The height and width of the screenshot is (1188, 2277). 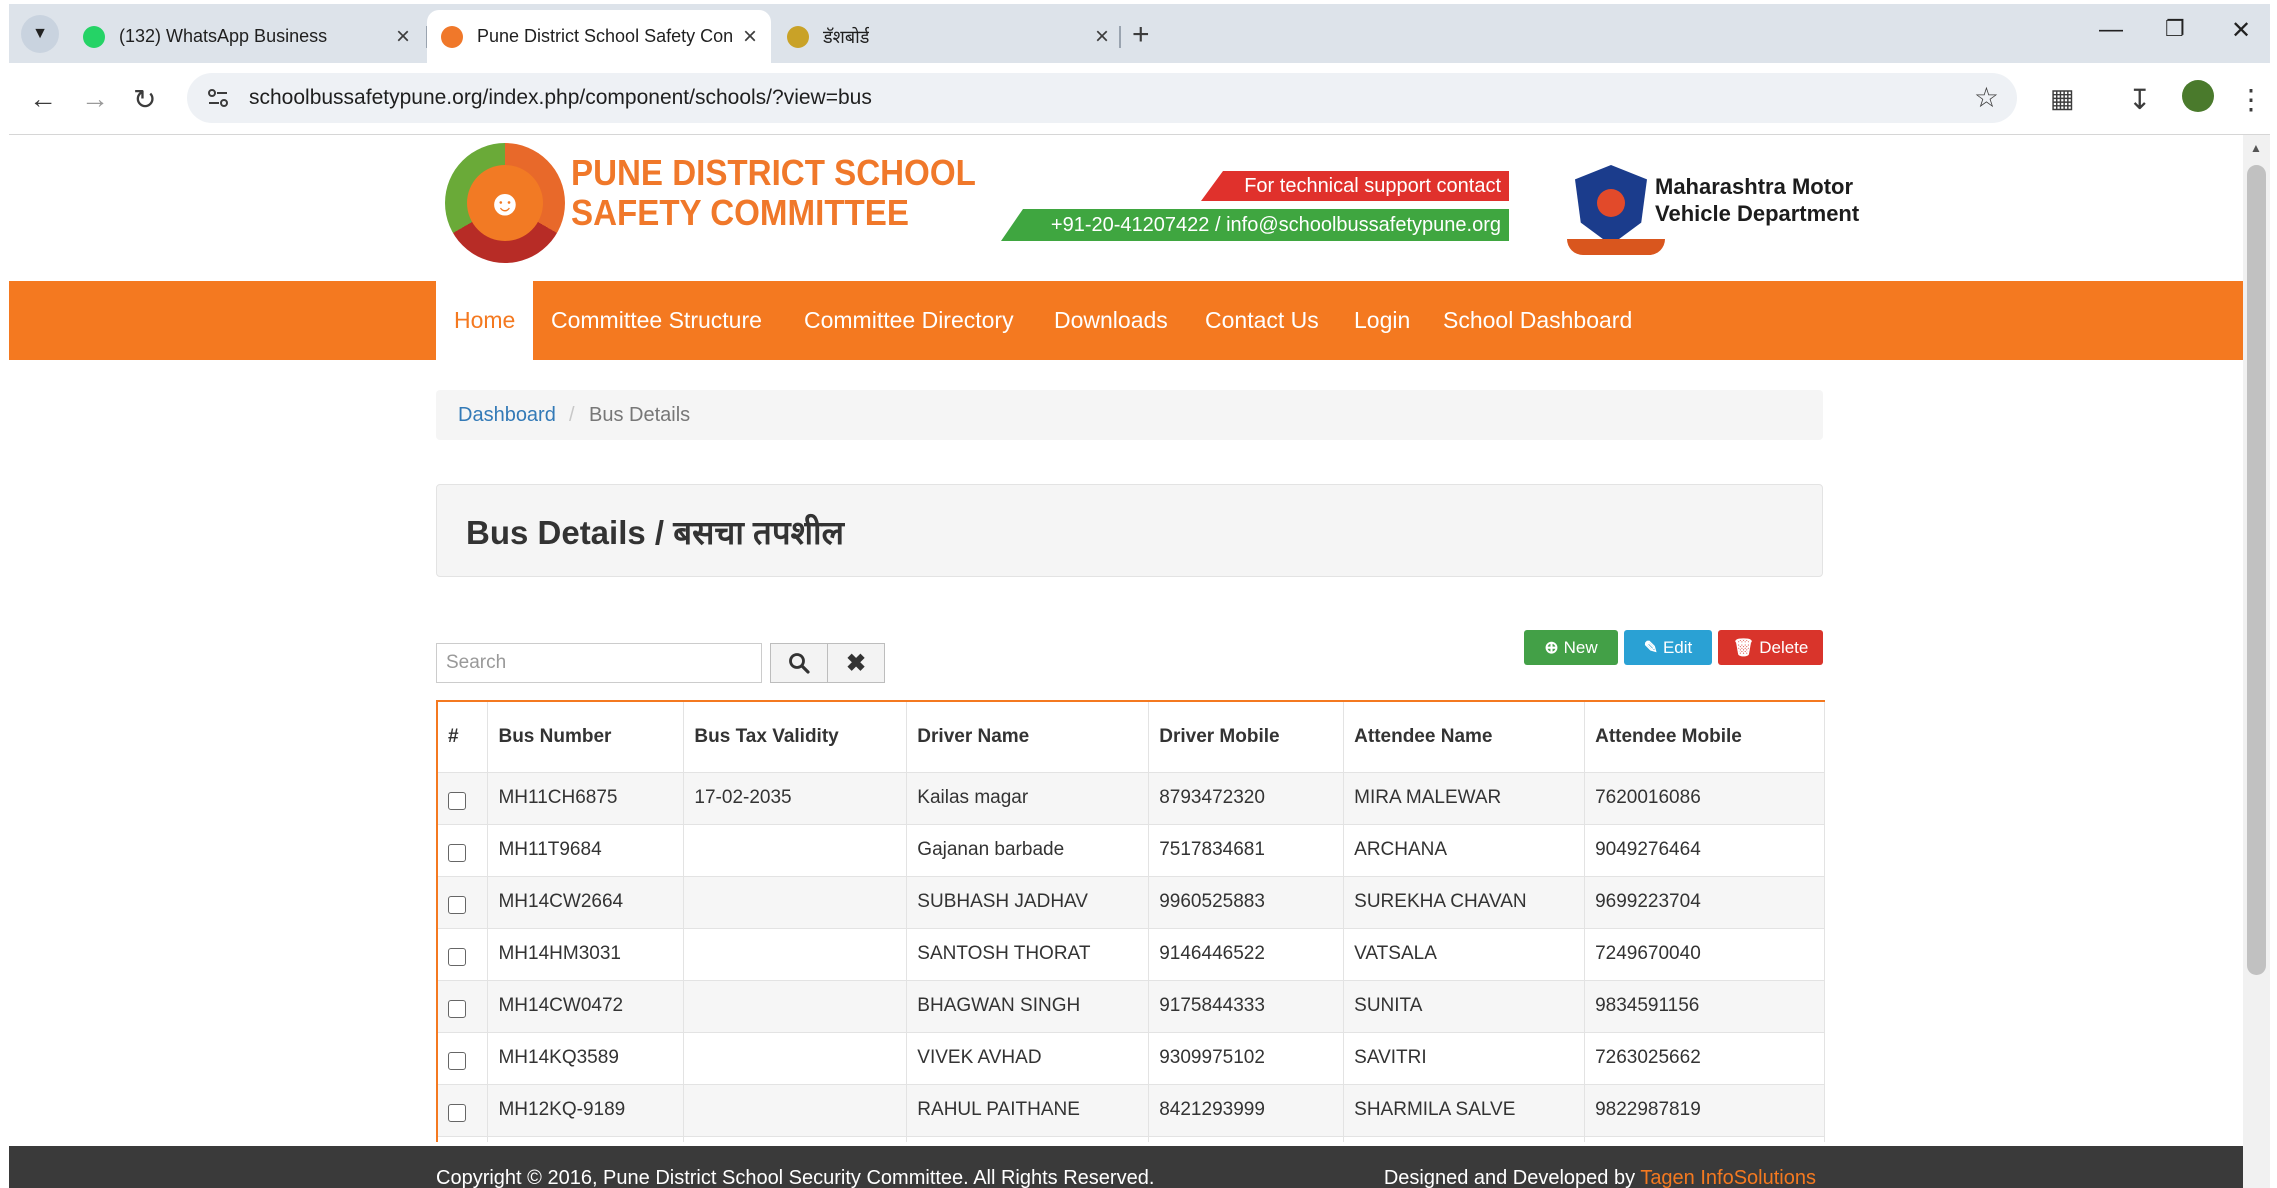 What do you see at coordinates (1246, 1110) in the screenshot?
I see `cell-driver-mobile: 8421293999` at bounding box center [1246, 1110].